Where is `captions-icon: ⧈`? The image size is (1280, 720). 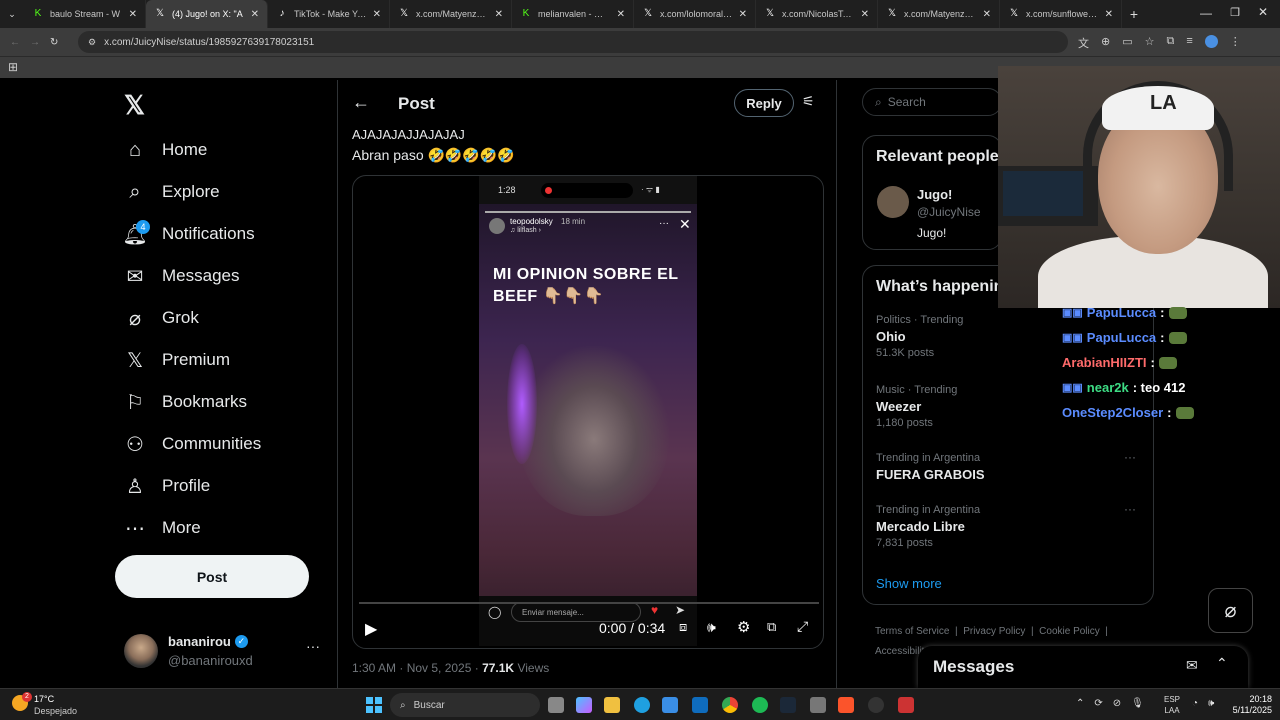
captions-icon: ⧈ is located at coordinates (683, 627).